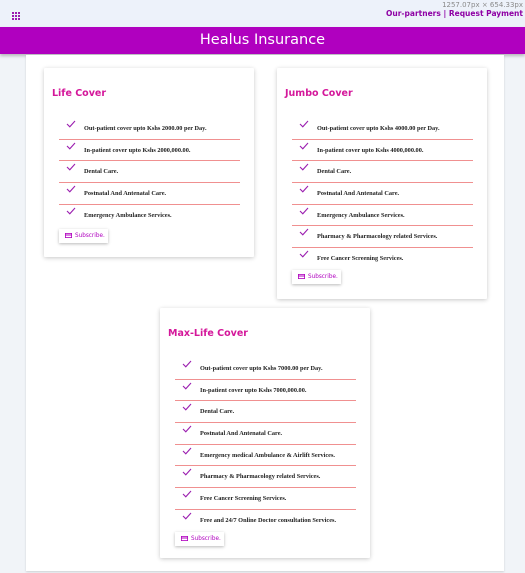 The image size is (525, 573). Describe the element at coordinates (208, 333) in the screenshot. I see `plan-title: Max-Life Cover` at that location.